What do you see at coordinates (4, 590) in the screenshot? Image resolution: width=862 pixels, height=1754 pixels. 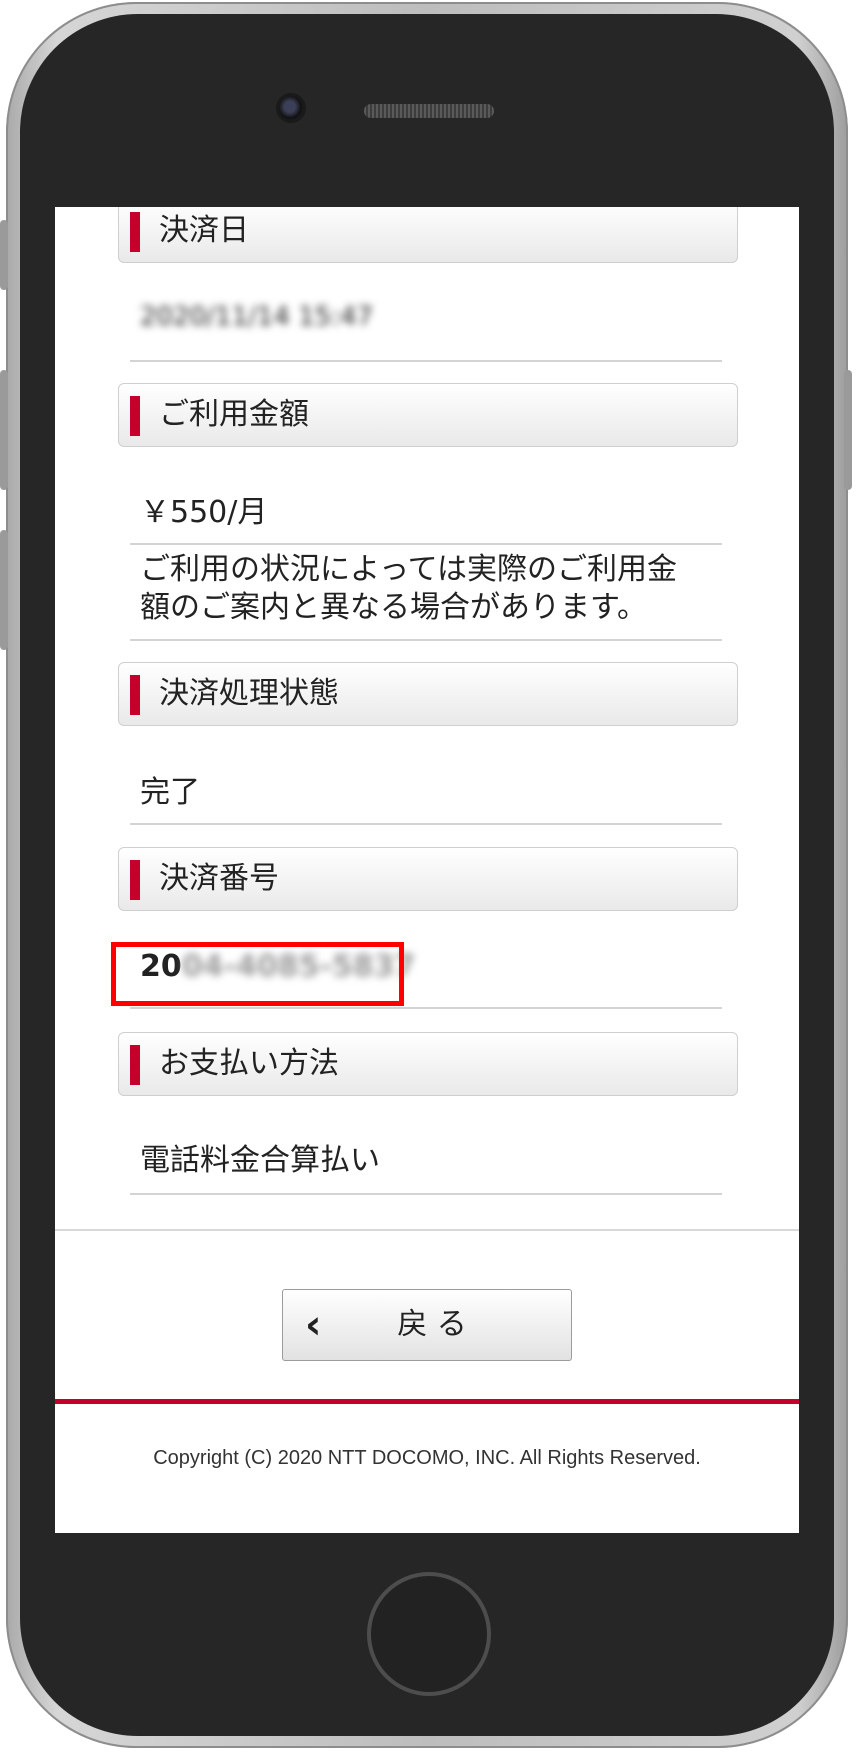 I see `side-button-volume-down` at bounding box center [4, 590].